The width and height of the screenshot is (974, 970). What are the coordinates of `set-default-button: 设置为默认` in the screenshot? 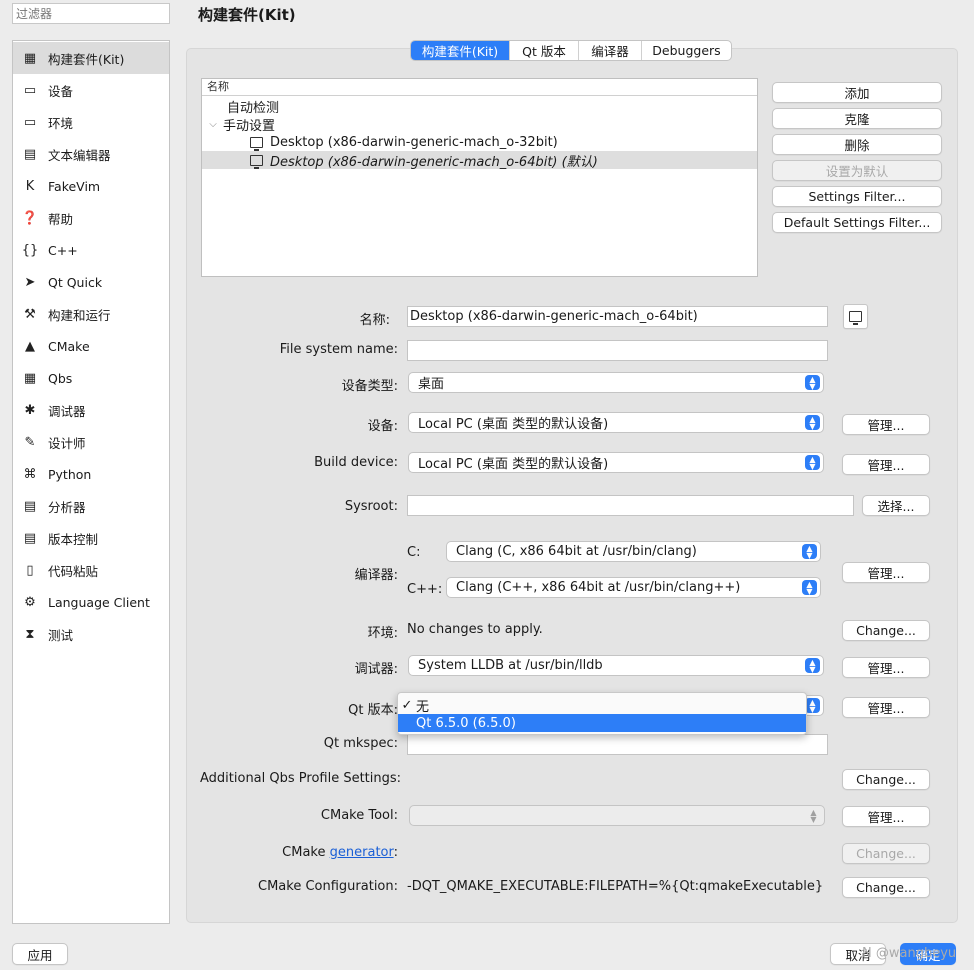 It's located at (857, 170).